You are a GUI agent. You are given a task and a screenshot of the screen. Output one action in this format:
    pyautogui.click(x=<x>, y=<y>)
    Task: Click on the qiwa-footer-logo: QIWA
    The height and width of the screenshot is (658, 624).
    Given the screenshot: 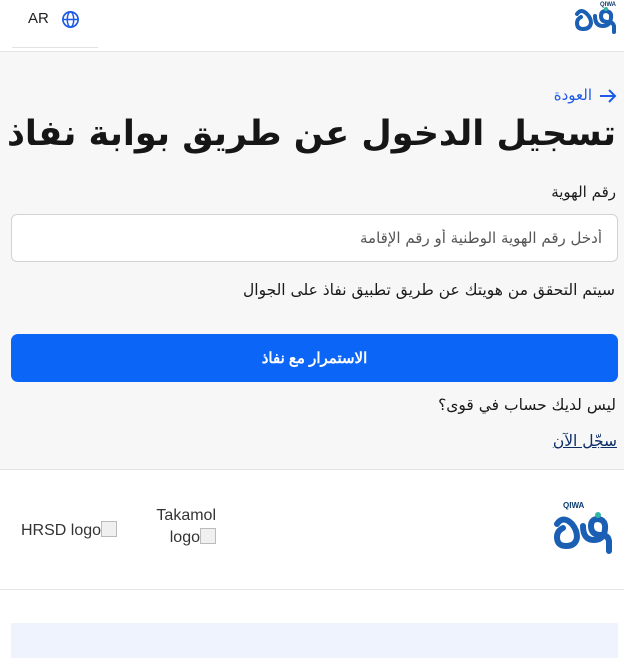 What is the action you would take?
    pyautogui.click(x=582, y=527)
    